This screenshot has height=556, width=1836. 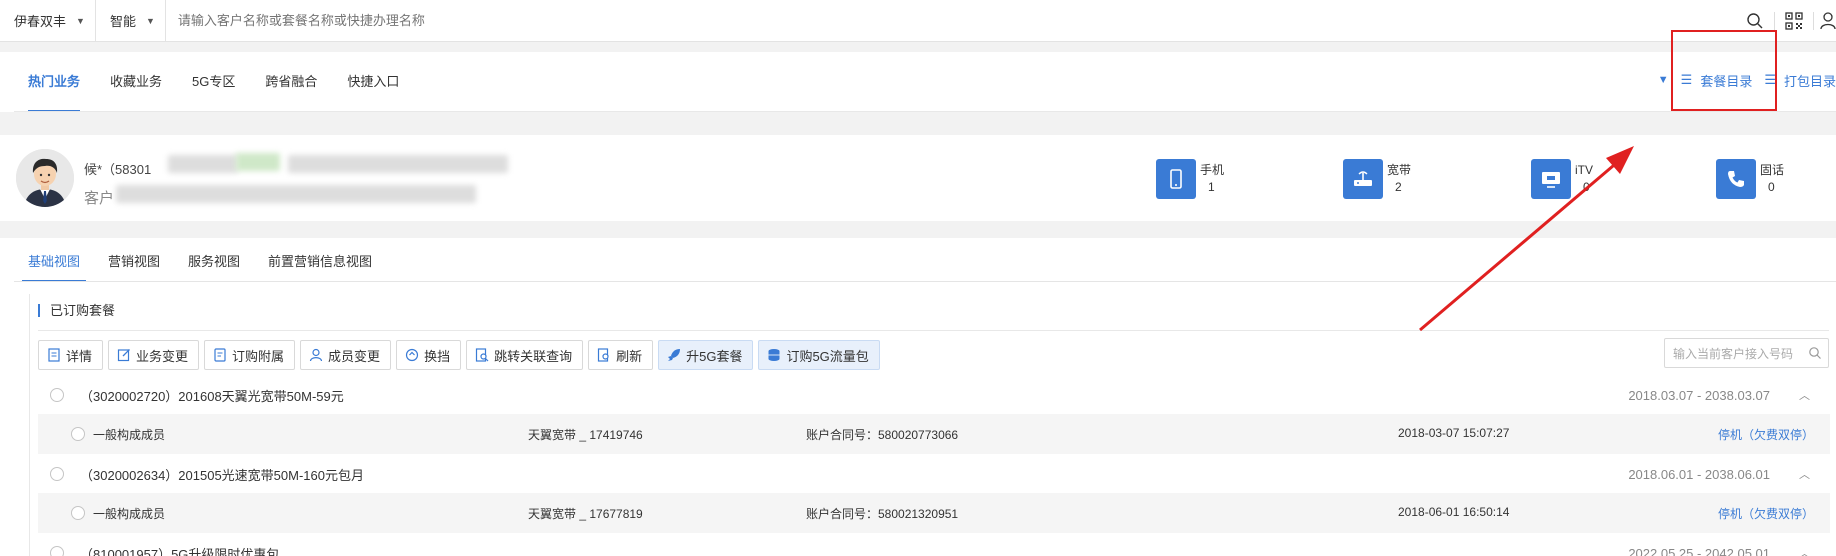 What do you see at coordinates (925, 111) in the screenshot?
I see `tab-divider` at bounding box center [925, 111].